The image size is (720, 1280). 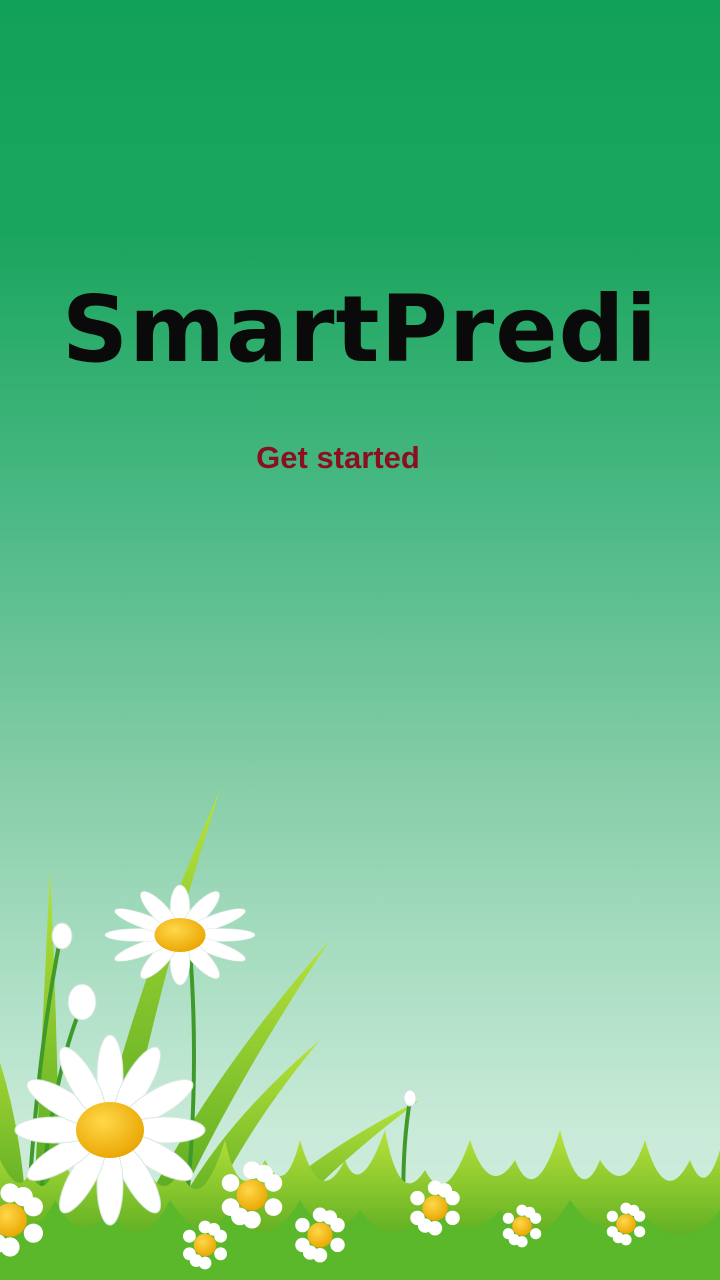 What do you see at coordinates (338, 458) in the screenshot?
I see `get-started-button: Get started` at bounding box center [338, 458].